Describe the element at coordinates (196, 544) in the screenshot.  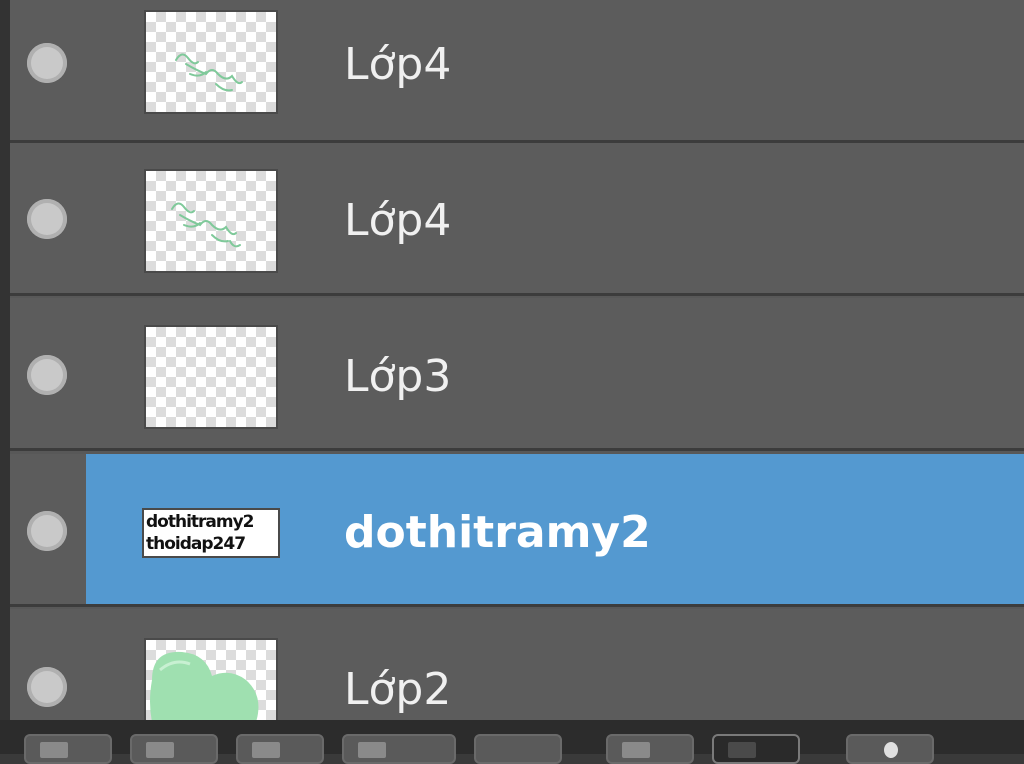
I see `thumbnail-text-line: thoidap247` at that location.